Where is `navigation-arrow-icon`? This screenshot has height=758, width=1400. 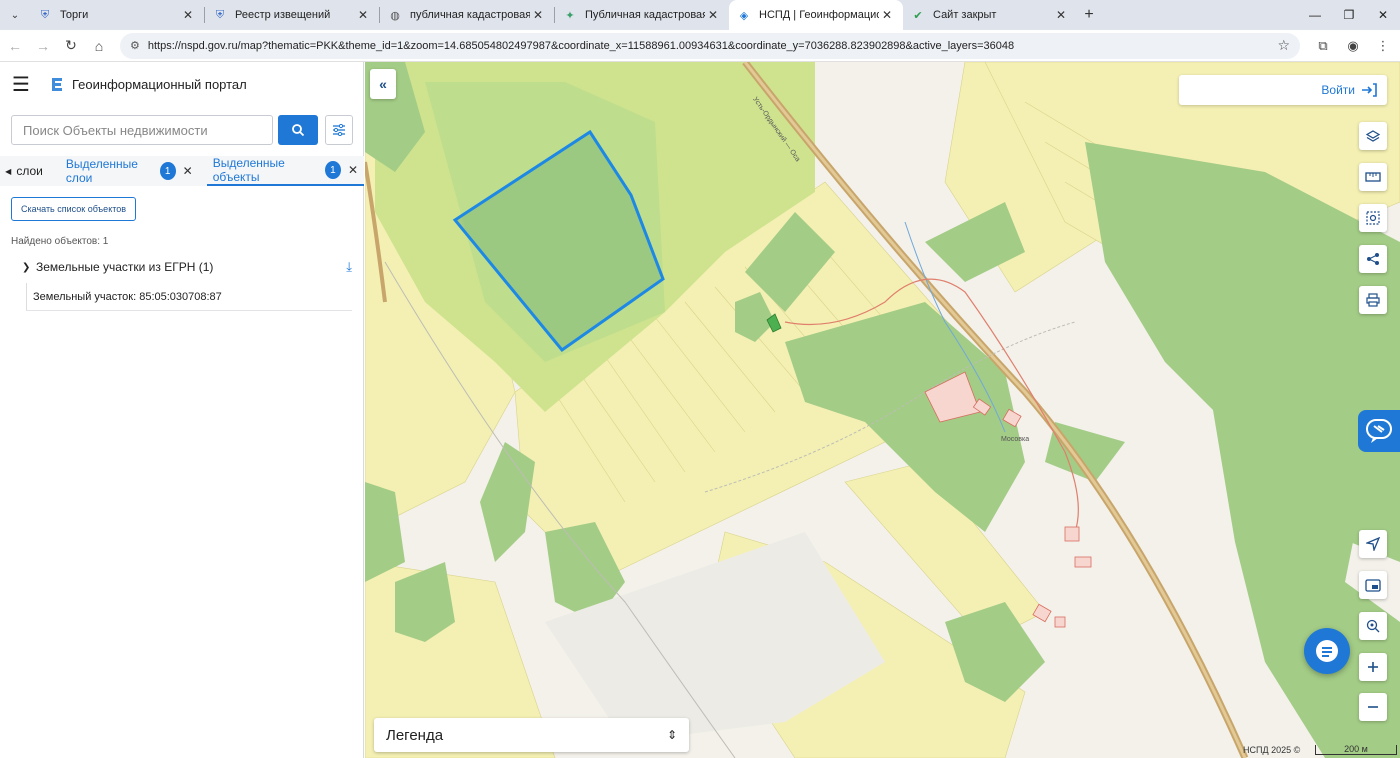
navigation-arrow-icon is located at coordinates (1373, 544).